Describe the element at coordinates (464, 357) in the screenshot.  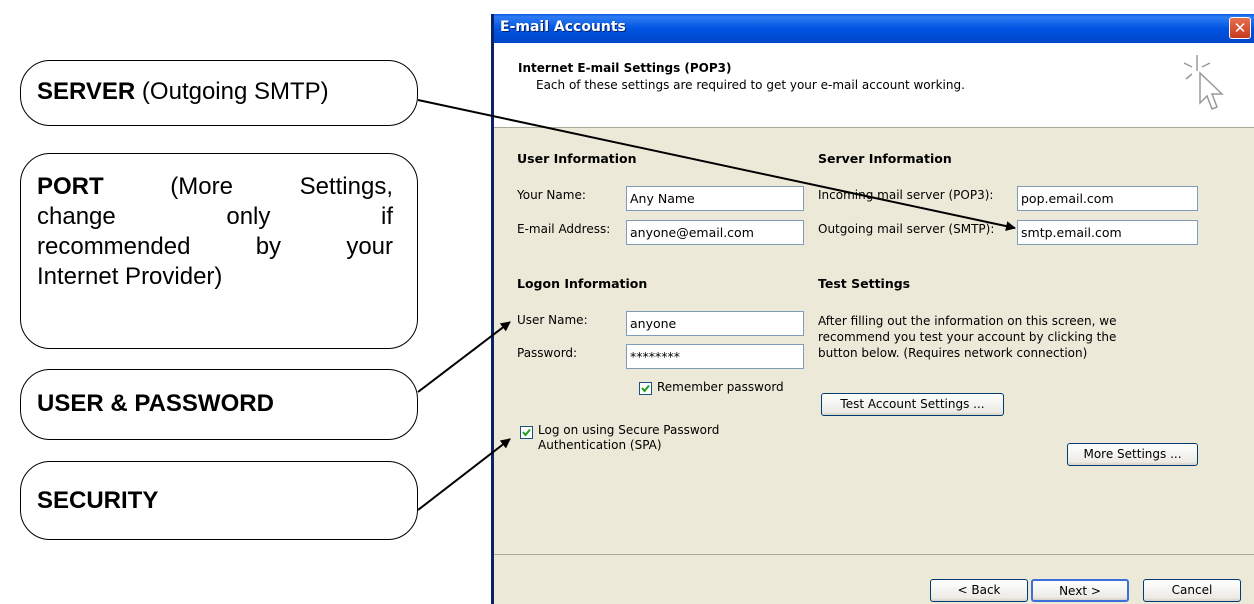
I see `arrow-user-password` at that location.